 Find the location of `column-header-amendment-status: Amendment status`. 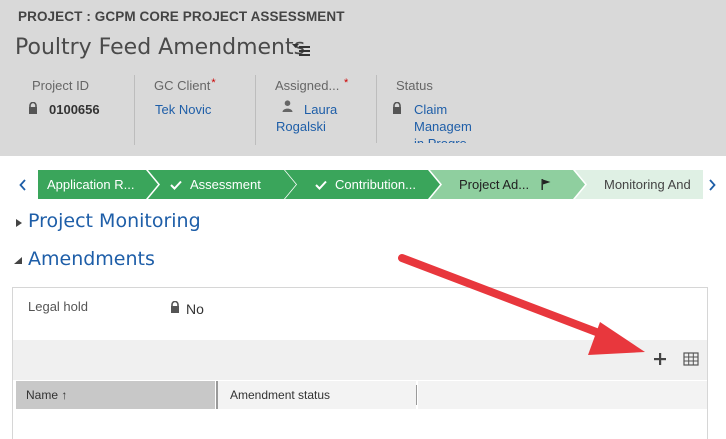

column-header-amendment-status: Amendment status is located at coordinates (316, 395).